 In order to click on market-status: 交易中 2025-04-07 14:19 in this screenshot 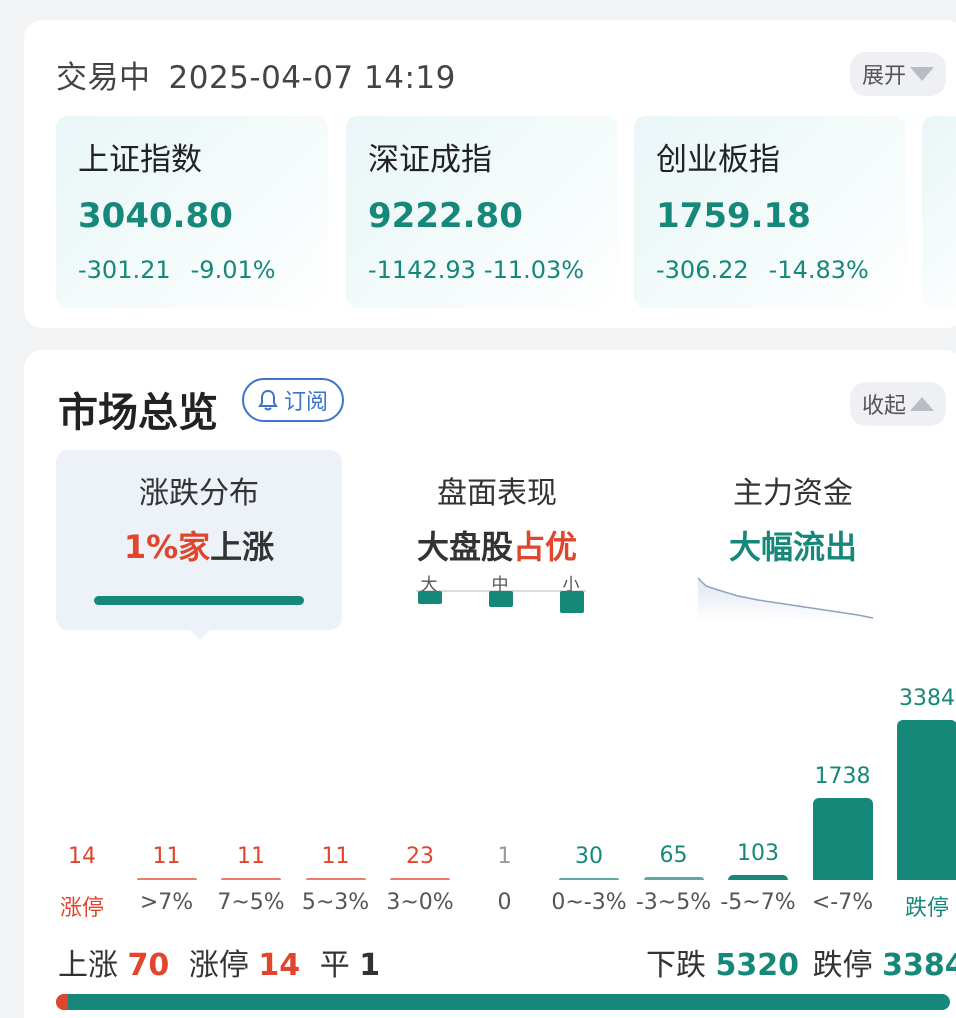, I will do `click(256, 74)`.